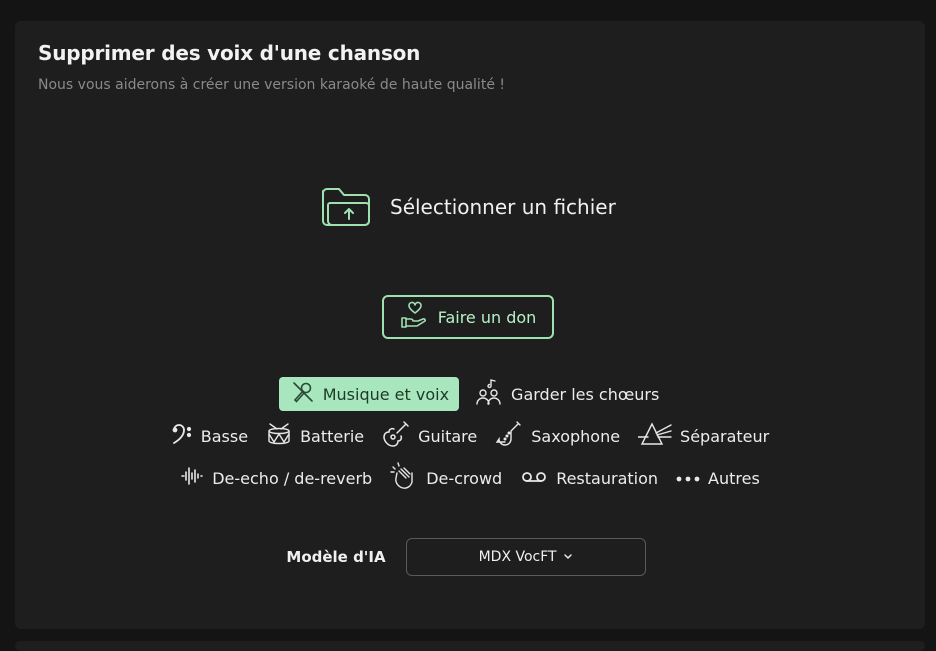 The image size is (936, 651). I want to click on voicemail-icon, so click(534, 478).